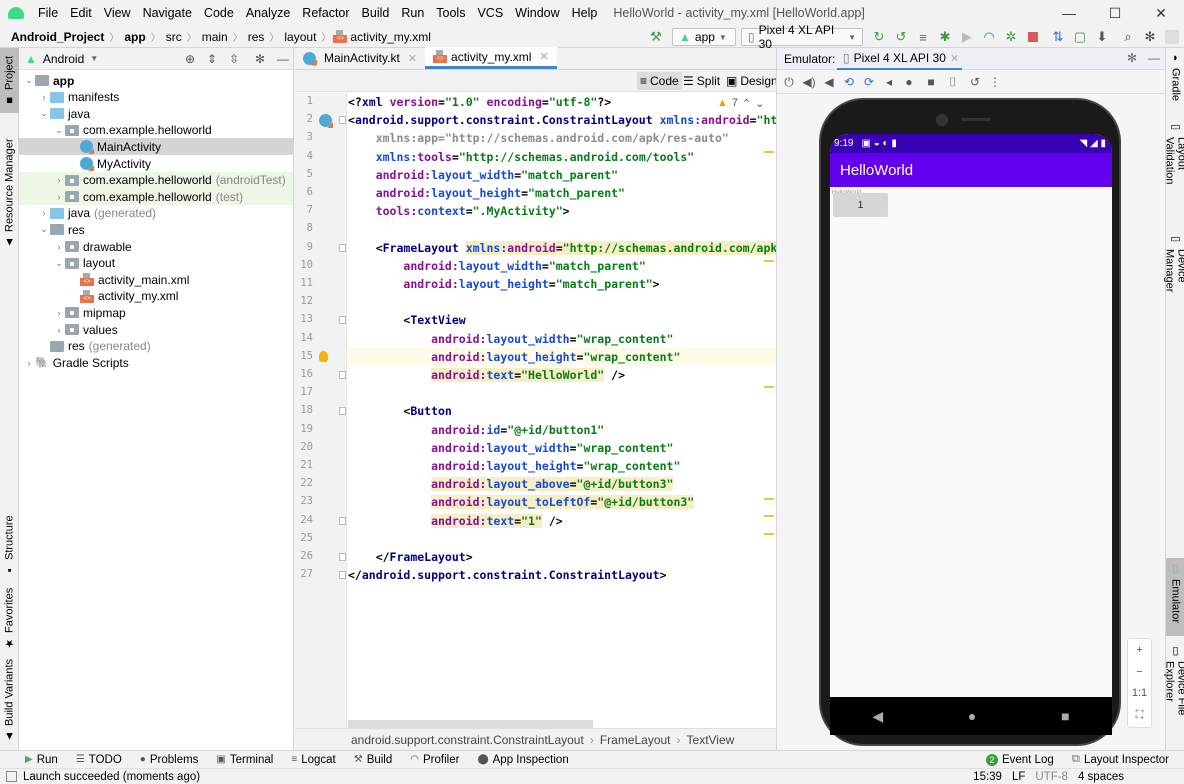  Describe the element at coordinates (212, 59) in the screenshot. I see `expand-all-icon: ⇕` at that location.